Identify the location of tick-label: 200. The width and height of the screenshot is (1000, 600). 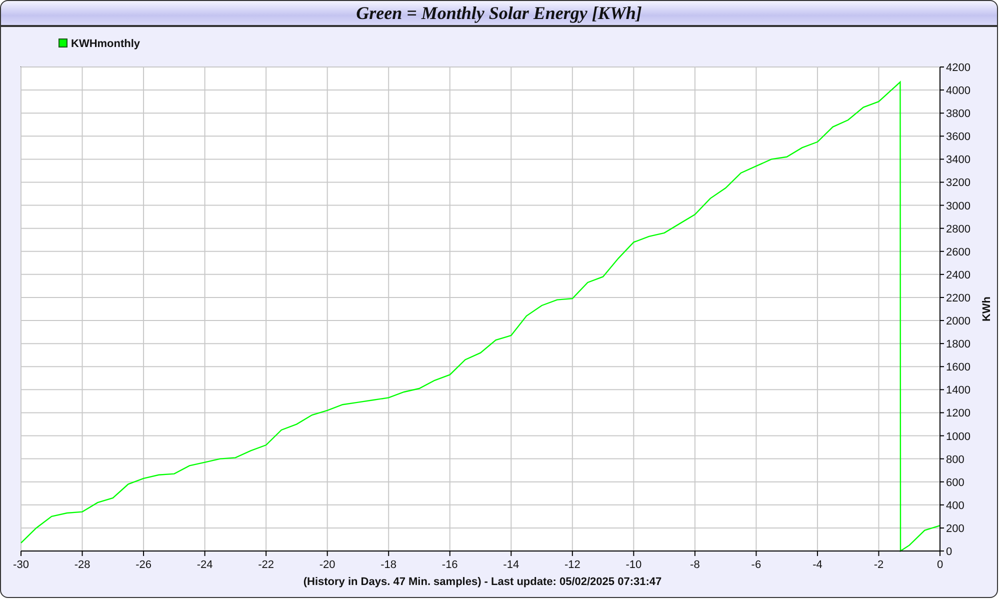
(955, 528).